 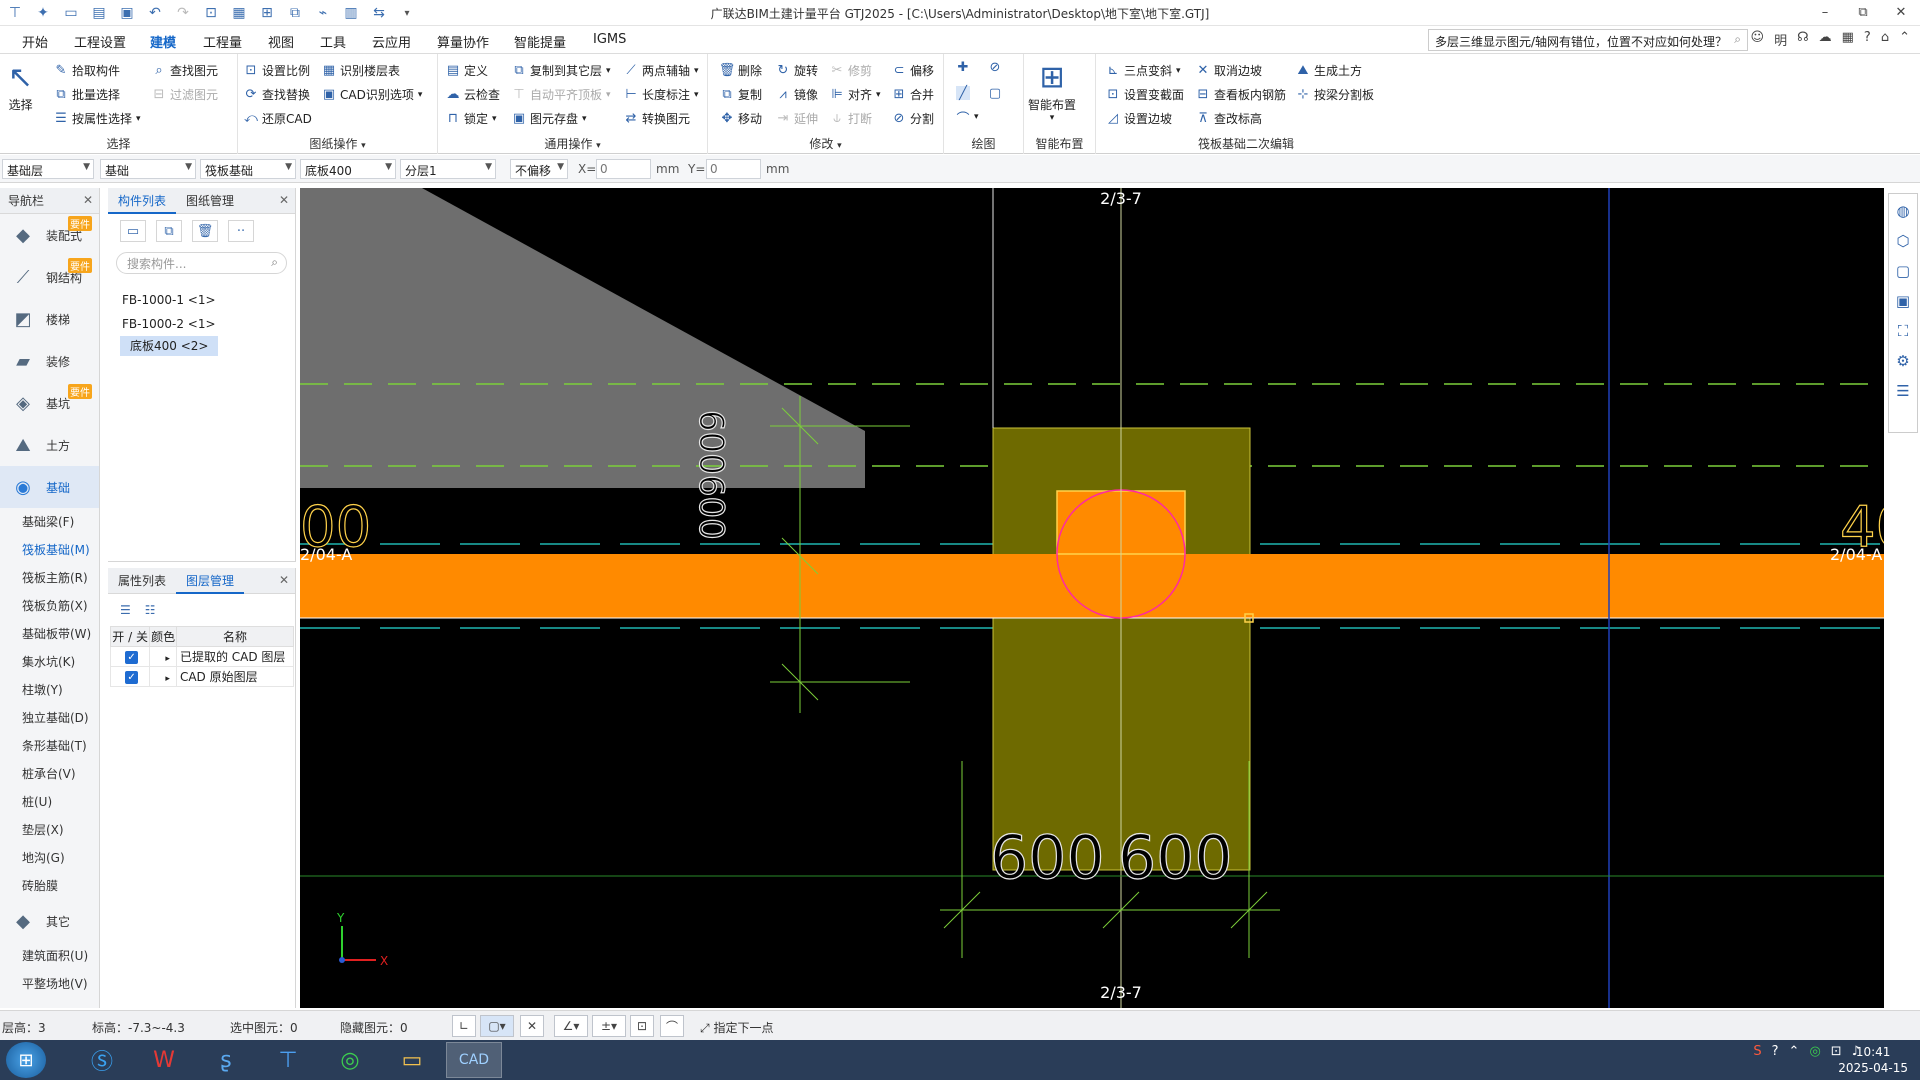 What do you see at coordinates (49, 319) in the screenshot?
I see `nav-cat-stairs: ◩ 楼梯` at bounding box center [49, 319].